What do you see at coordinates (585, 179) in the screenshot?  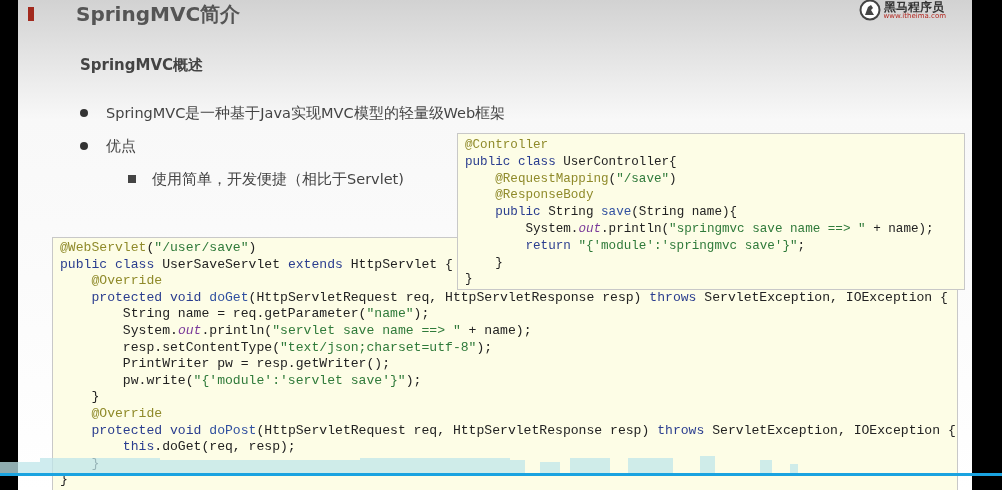 I see `code-line: @RequestMapping("/save")` at bounding box center [585, 179].